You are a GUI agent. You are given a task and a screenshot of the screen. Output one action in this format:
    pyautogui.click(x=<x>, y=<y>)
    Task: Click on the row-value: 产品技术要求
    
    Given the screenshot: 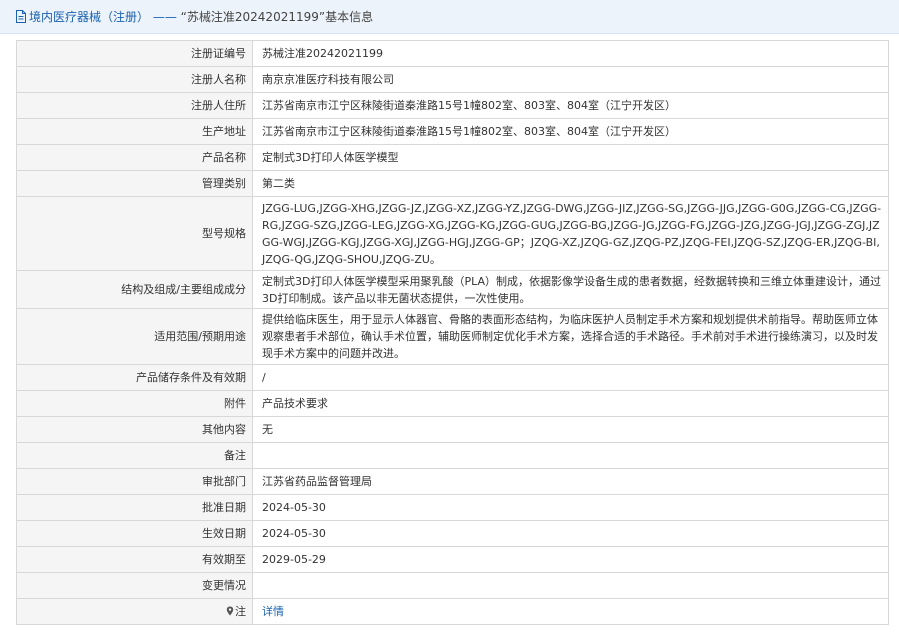 What is the action you would take?
    pyautogui.click(x=570, y=403)
    